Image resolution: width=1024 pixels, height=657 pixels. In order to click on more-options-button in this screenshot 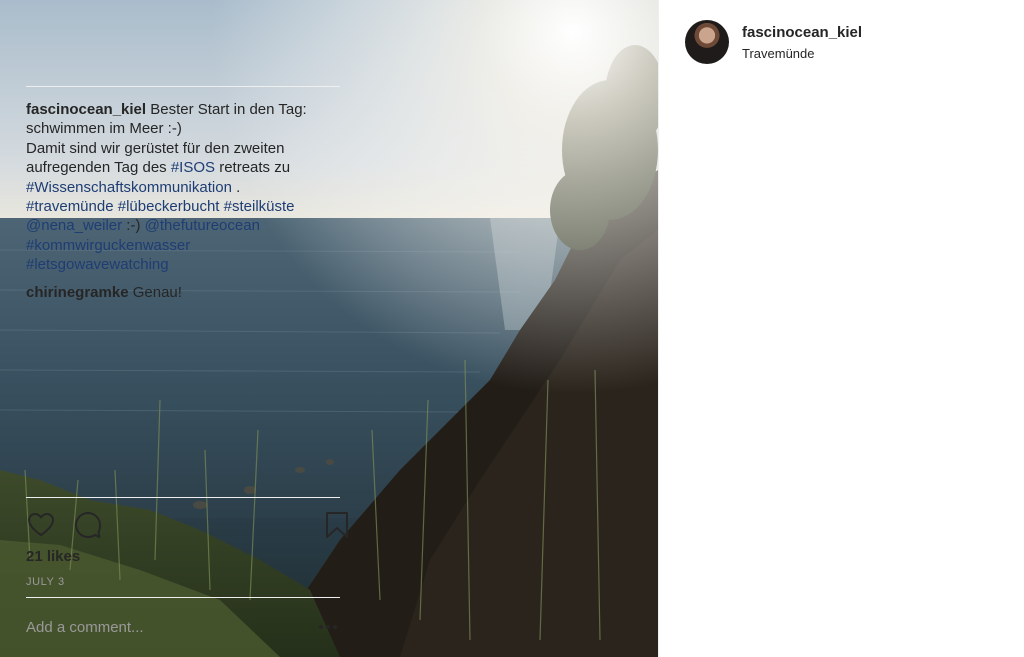, I will do `click(328, 627)`.